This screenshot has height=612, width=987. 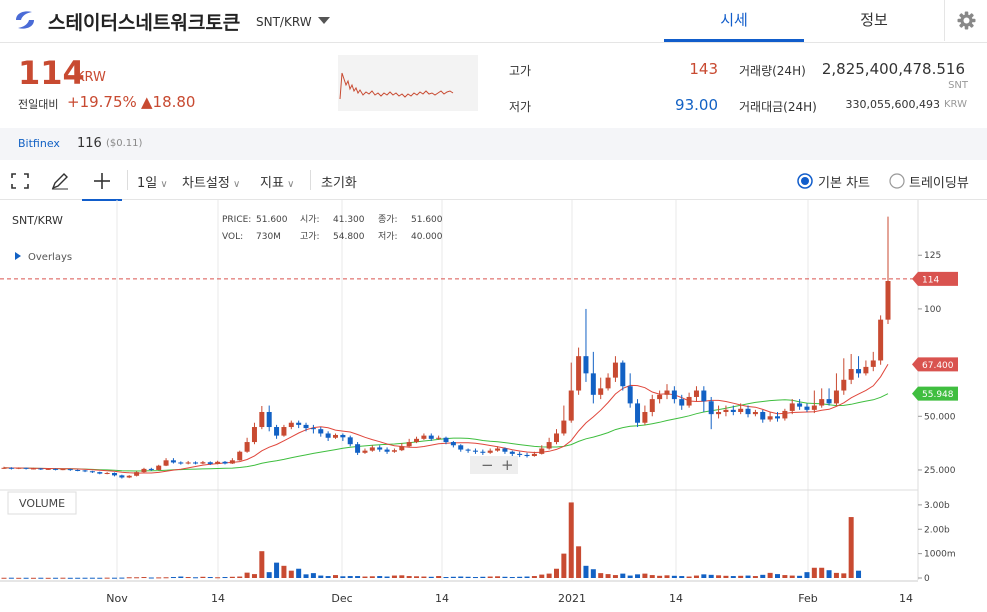 I want to click on toolbar-separator, so click(x=310, y=180).